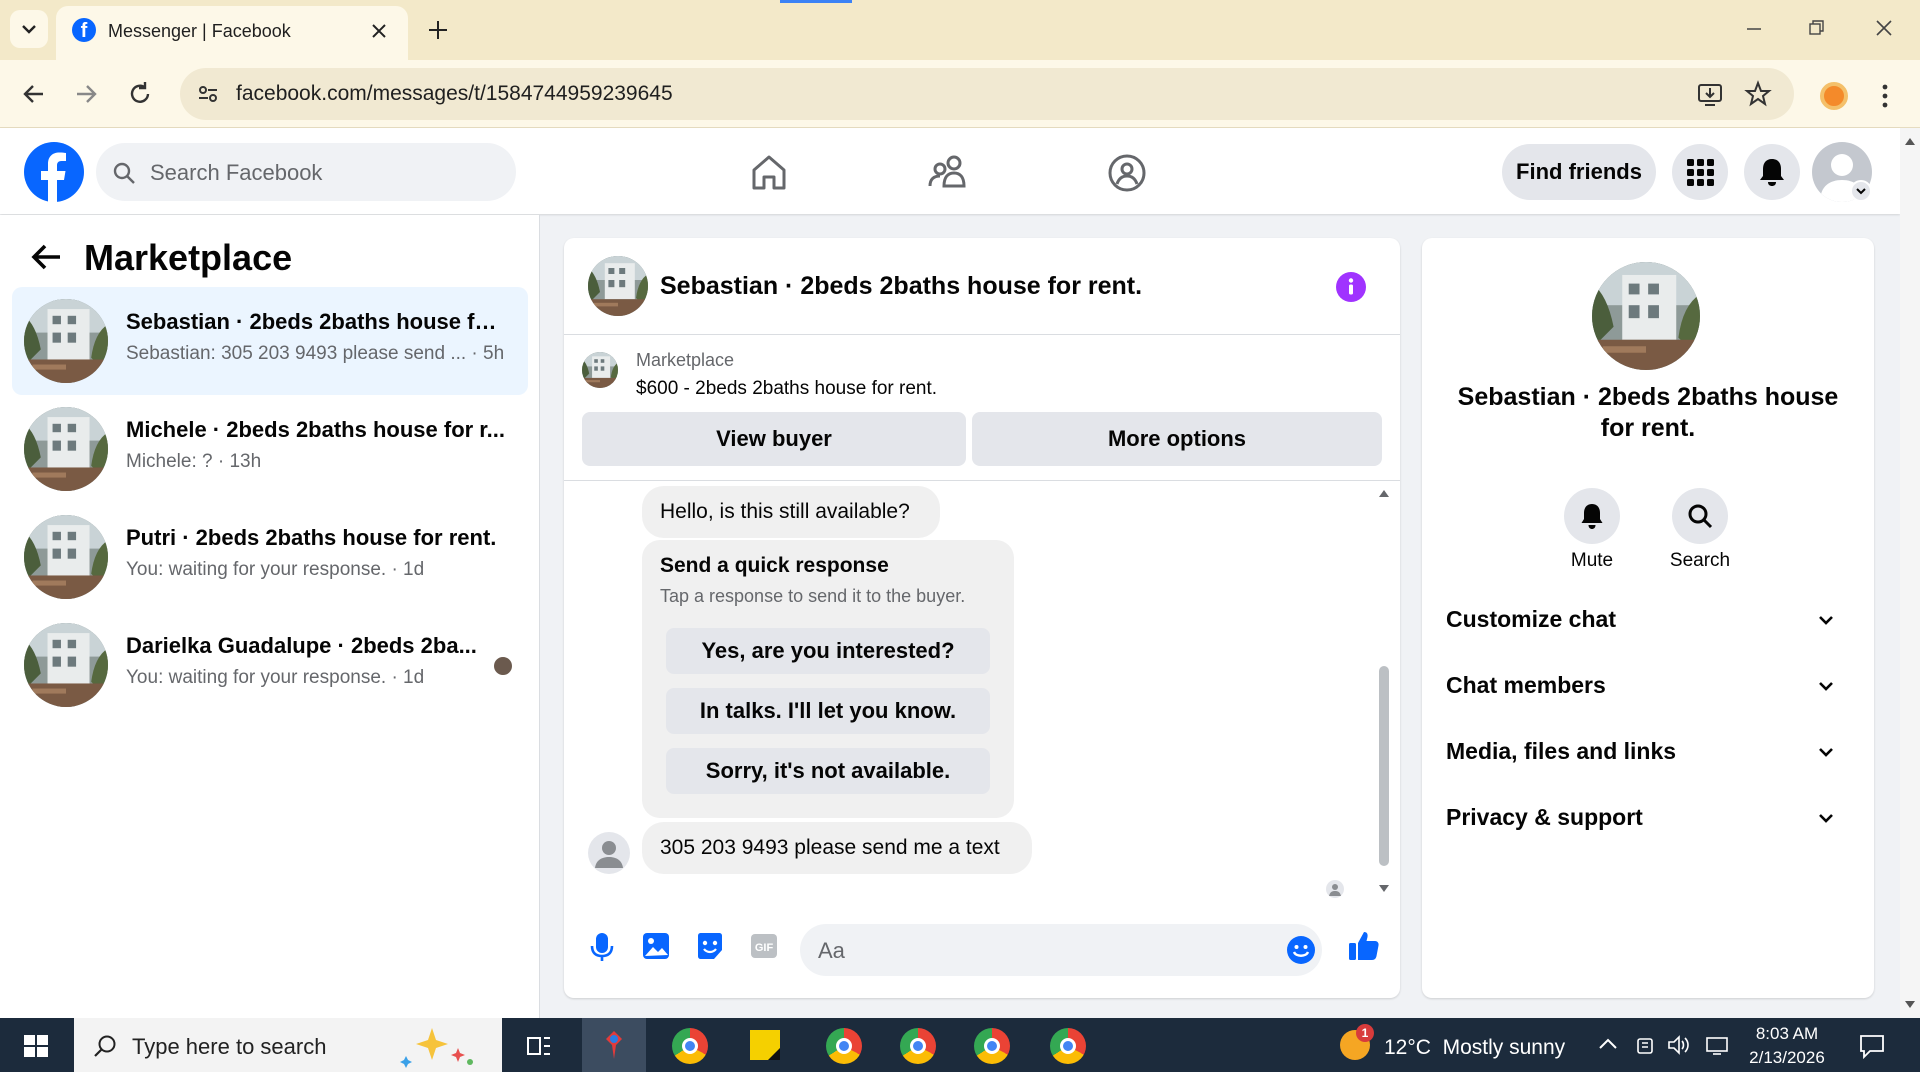 The image size is (1920, 1072). I want to click on message-bubble: 305 203 9493 please send me a text, so click(837, 848).